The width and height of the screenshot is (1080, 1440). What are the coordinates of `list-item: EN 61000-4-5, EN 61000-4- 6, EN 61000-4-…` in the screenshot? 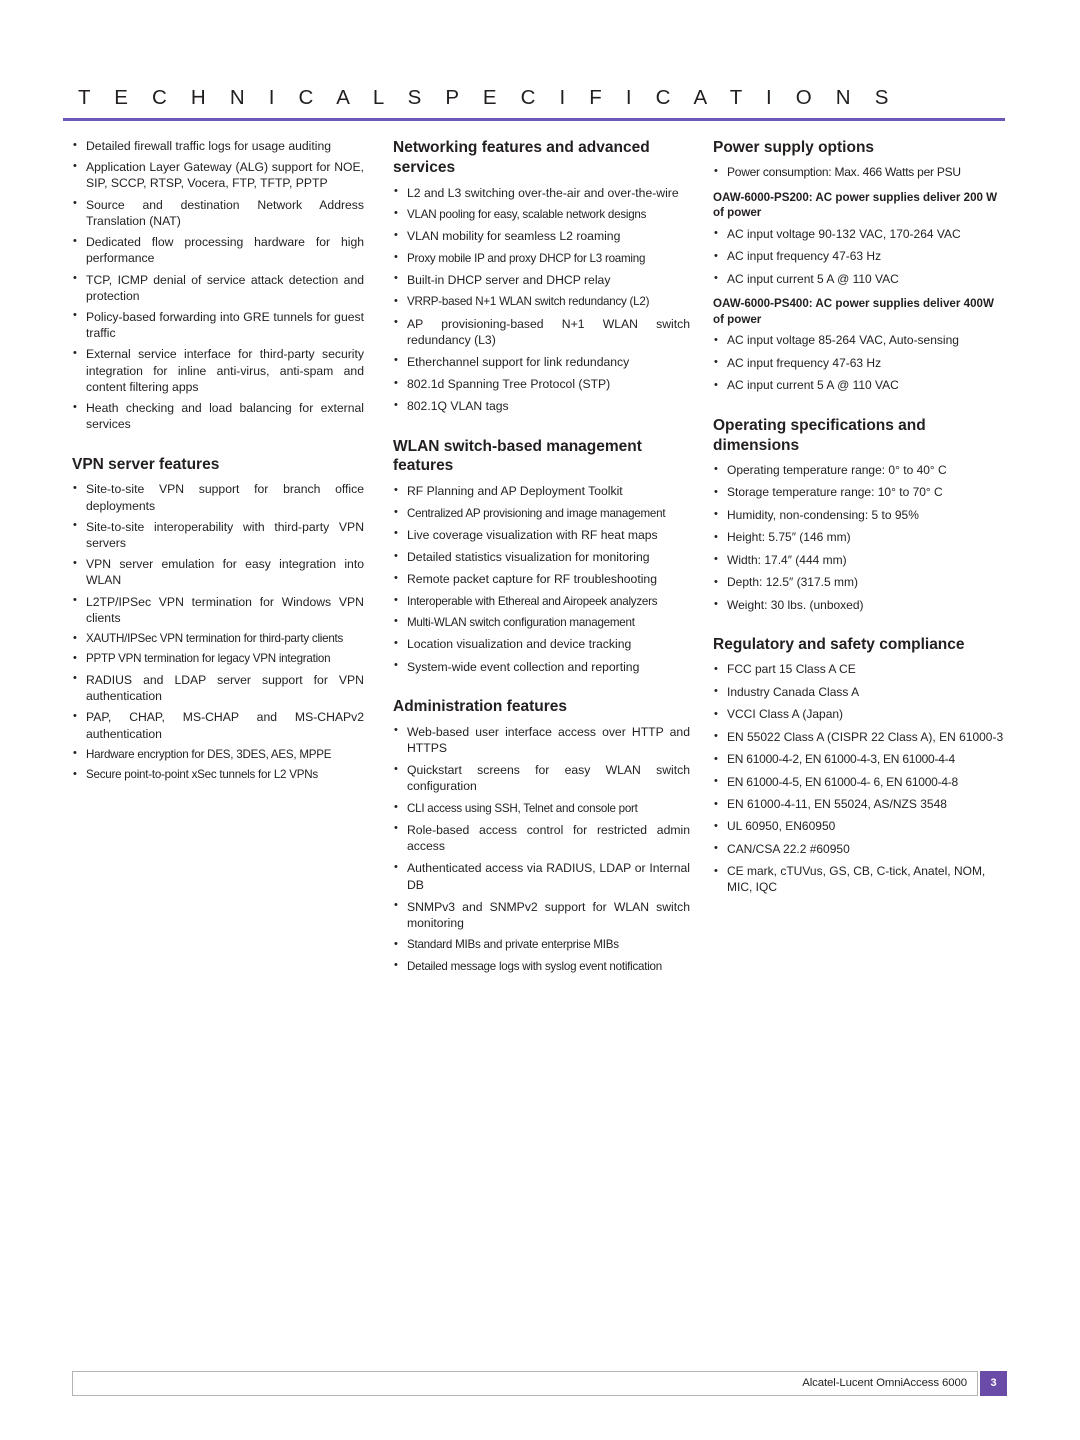 It's located at (860, 782).